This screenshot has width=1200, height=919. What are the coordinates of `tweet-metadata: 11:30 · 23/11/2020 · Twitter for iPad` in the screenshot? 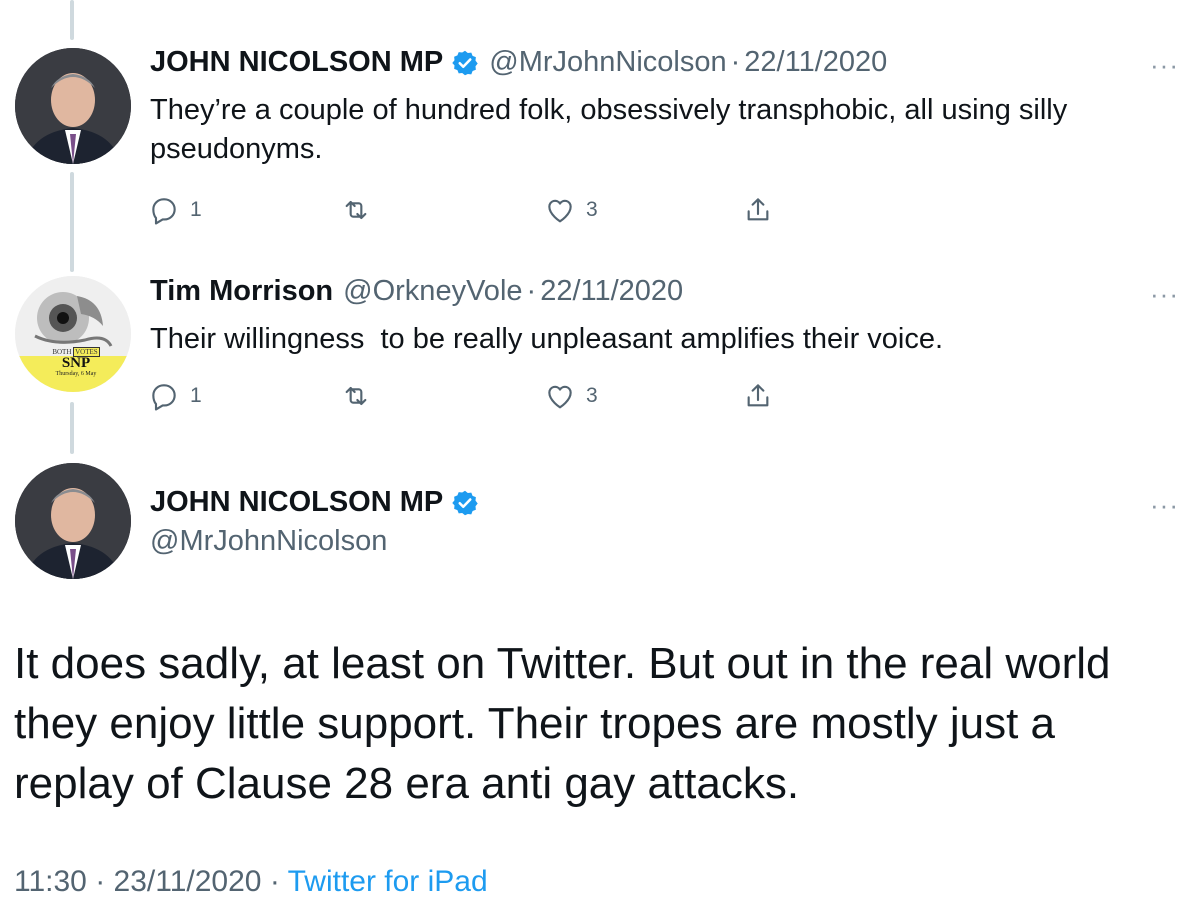 It's located at (251, 882).